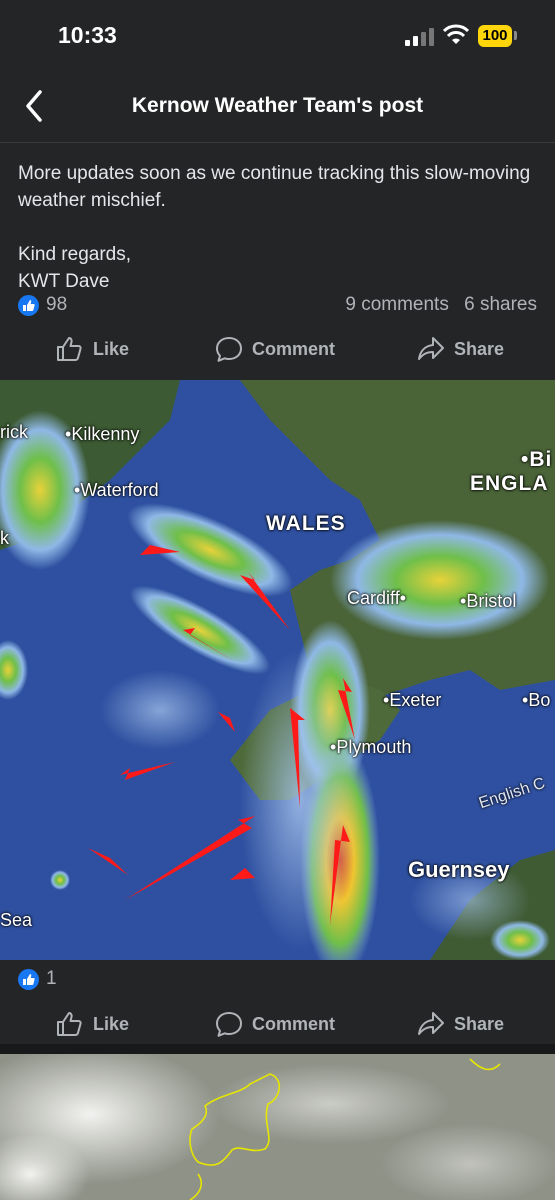  What do you see at coordinates (56, 305) in the screenshot?
I see `like-count: 98` at bounding box center [56, 305].